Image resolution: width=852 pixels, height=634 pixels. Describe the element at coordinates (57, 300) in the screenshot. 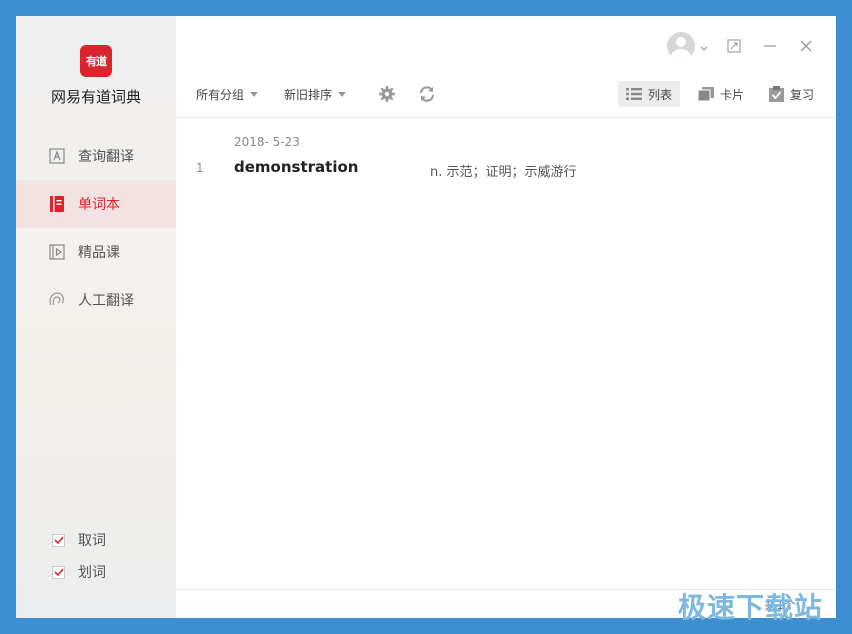

I see `human-translate-icon` at that location.